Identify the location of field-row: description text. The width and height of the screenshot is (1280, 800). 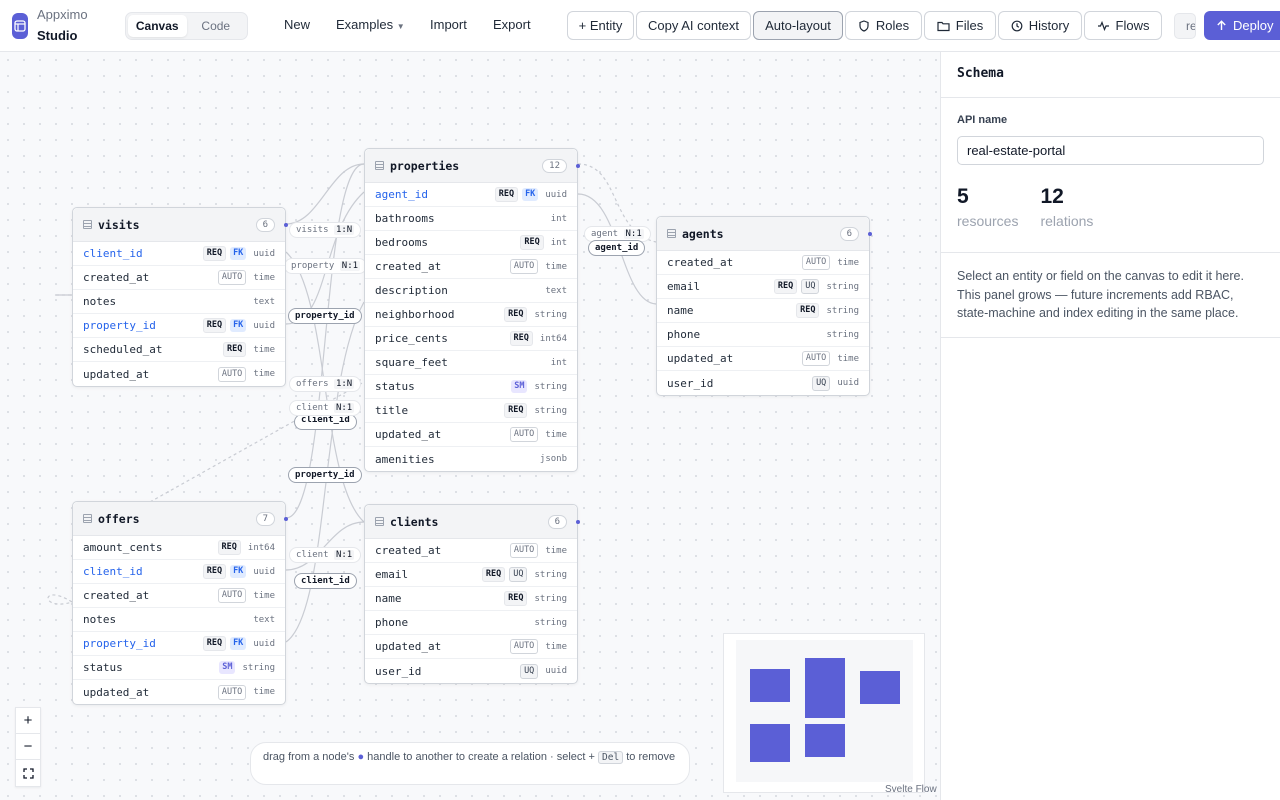
(471, 291).